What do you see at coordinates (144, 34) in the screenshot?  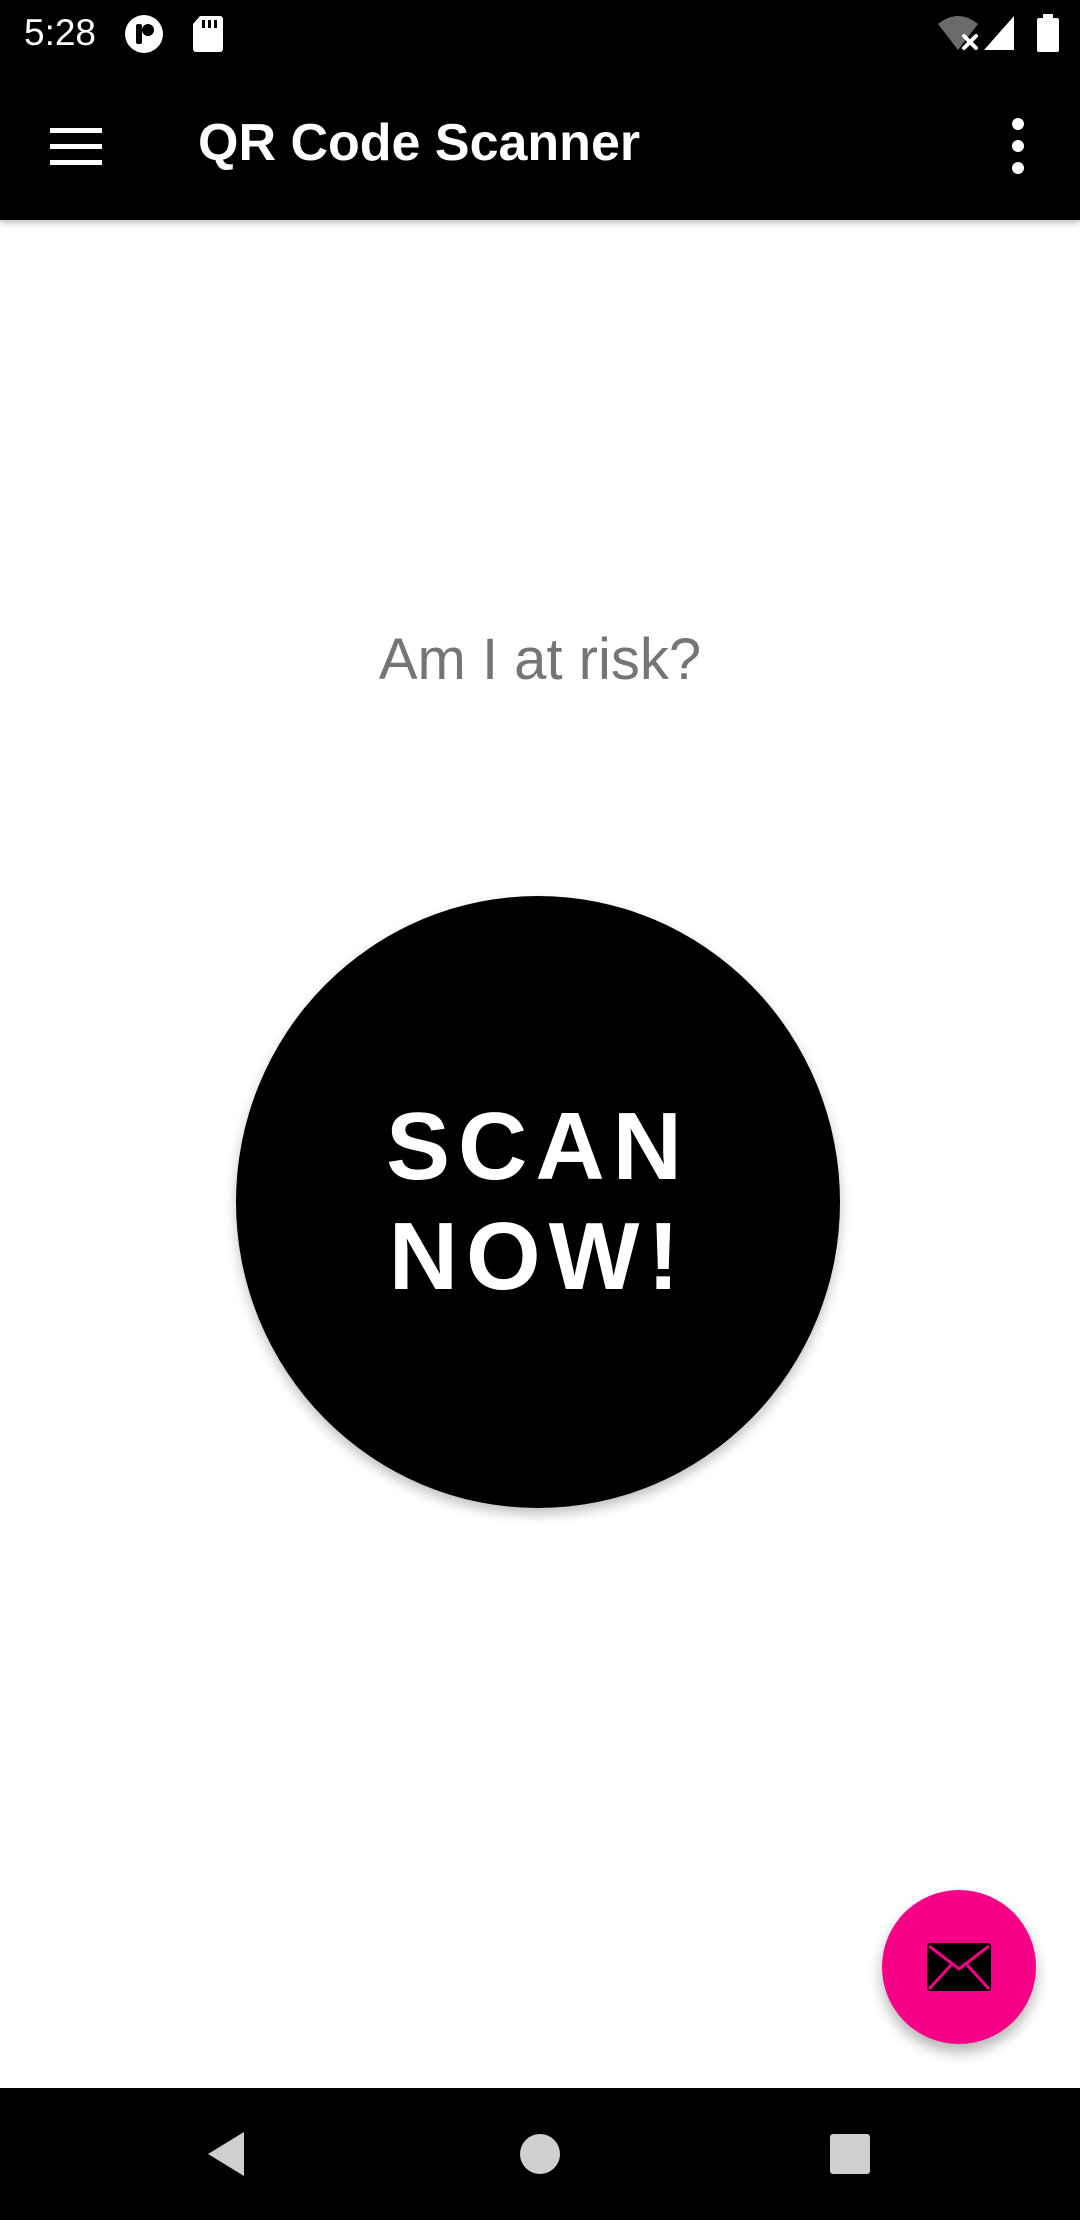 I see `launcher-app-icon` at bounding box center [144, 34].